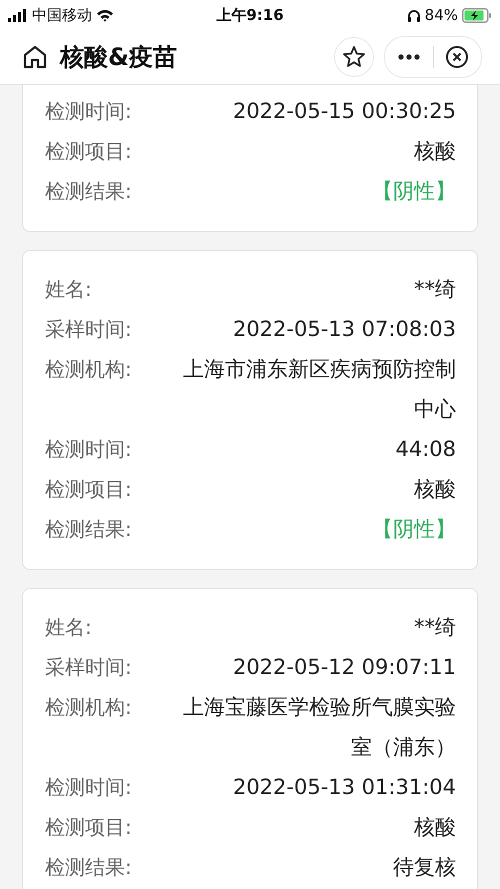 This screenshot has width=500, height=889. Describe the element at coordinates (409, 57) in the screenshot. I see `more-icon` at that location.